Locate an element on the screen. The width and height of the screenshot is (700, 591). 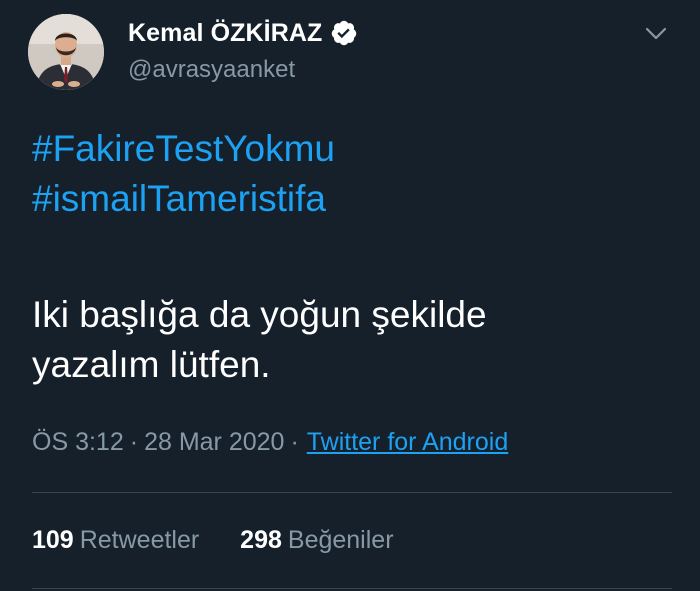
tweet-header: Kemal ÖZKİRAZ @avrasyaanket is located at coordinates (352, 54).